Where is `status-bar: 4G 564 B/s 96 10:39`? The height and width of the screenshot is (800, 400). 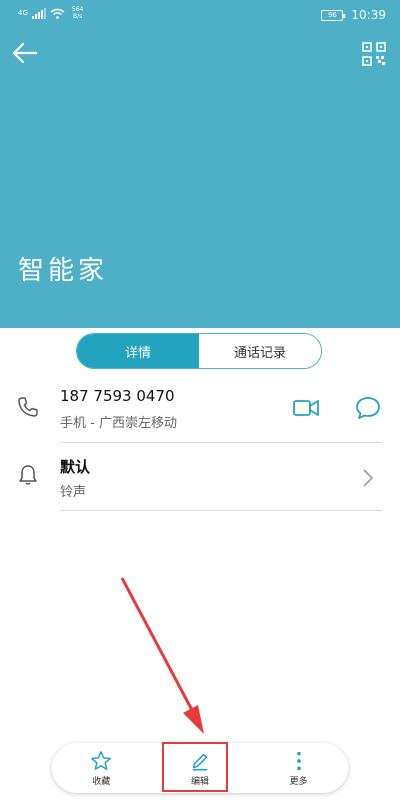 status-bar: 4G 564 B/s 96 10:39 is located at coordinates (200, 15).